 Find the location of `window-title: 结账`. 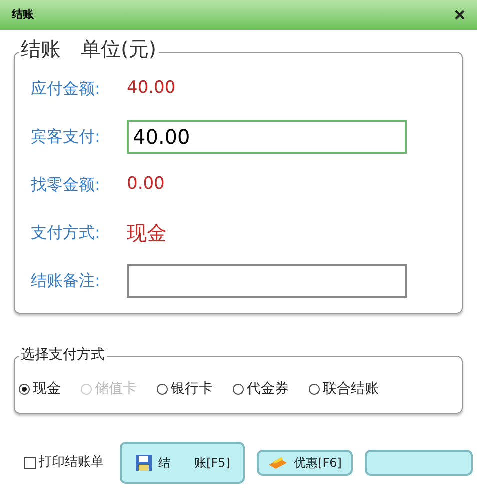

window-title: 结账 is located at coordinates (23, 14).